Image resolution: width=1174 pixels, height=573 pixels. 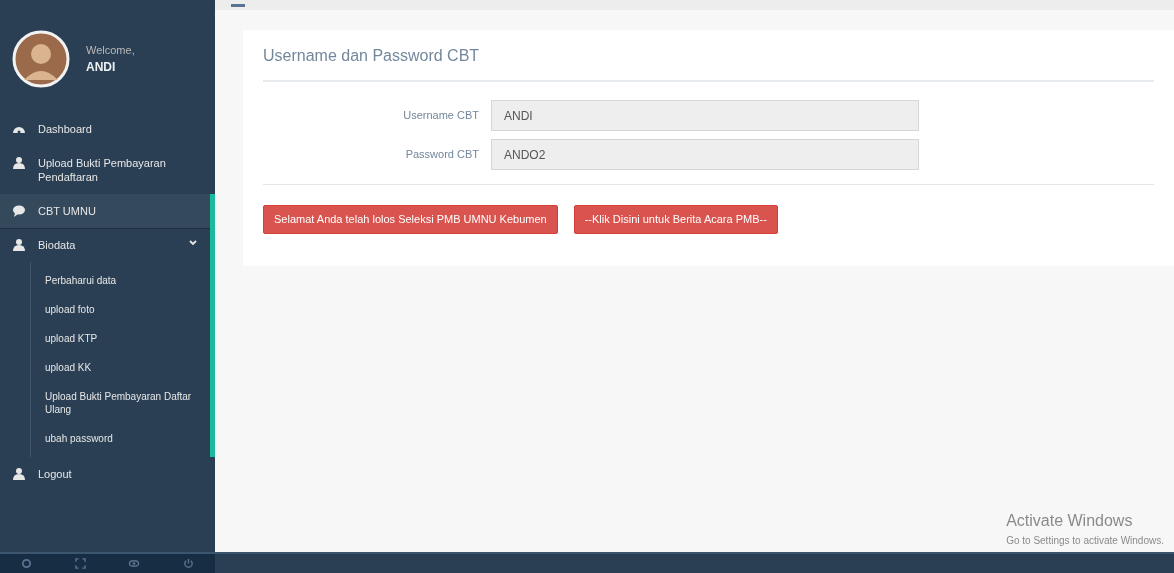 What do you see at coordinates (107, 170) in the screenshot?
I see `menu-item: Upload Bukti Pembayaran Pendaftaran` at bounding box center [107, 170].